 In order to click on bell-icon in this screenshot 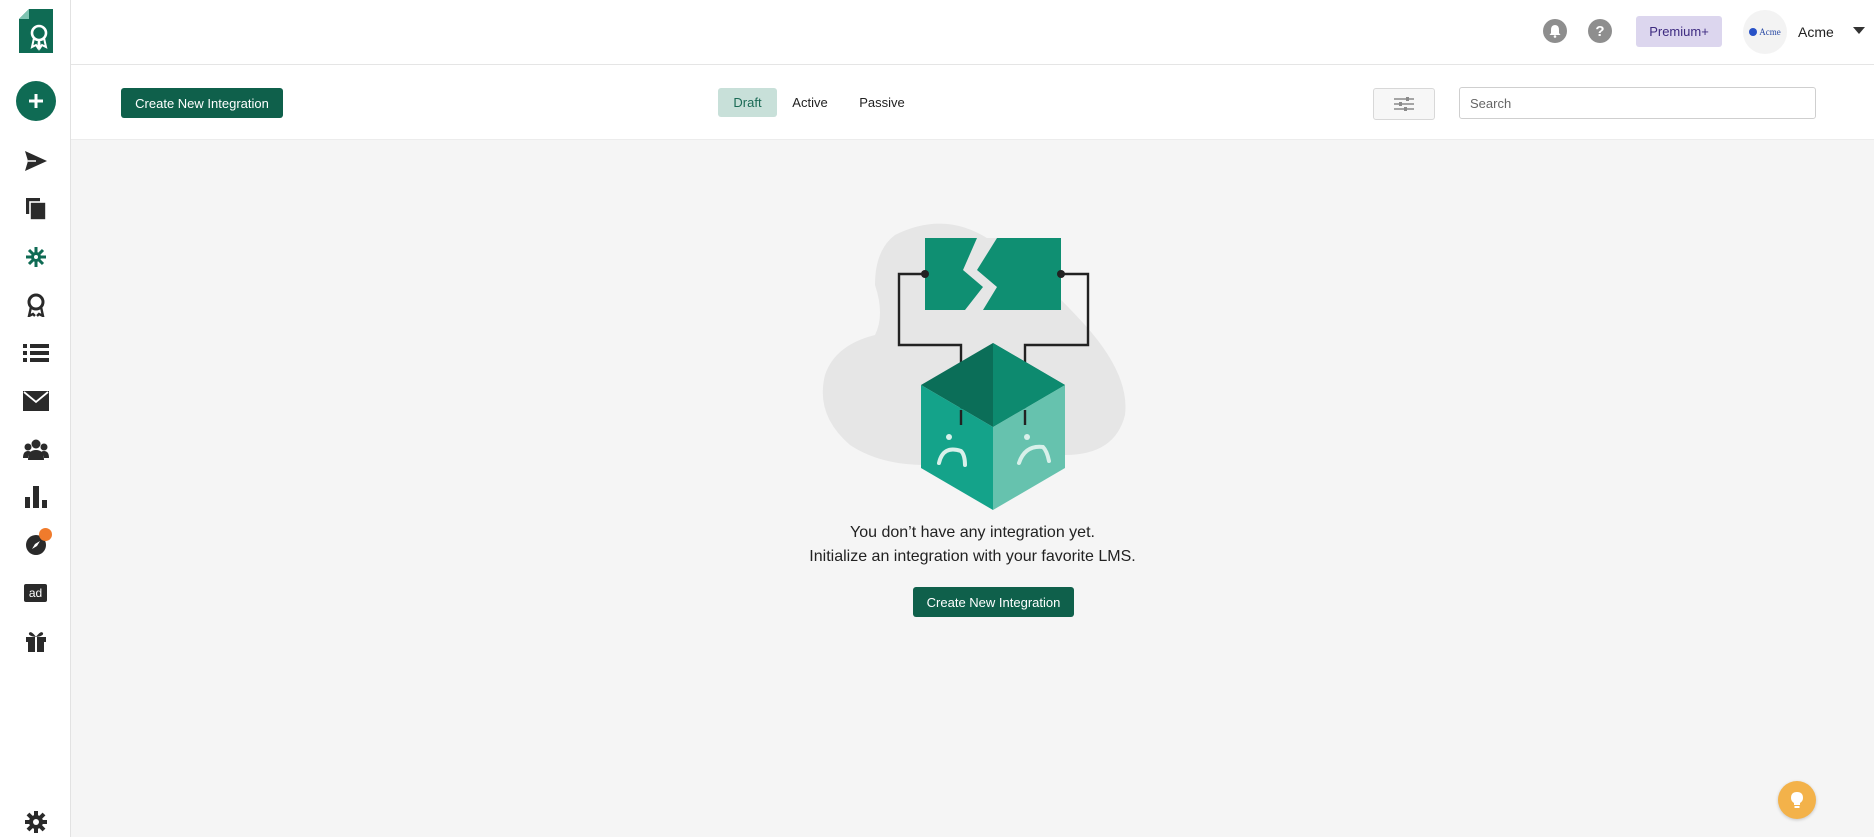, I will do `click(1555, 31)`.